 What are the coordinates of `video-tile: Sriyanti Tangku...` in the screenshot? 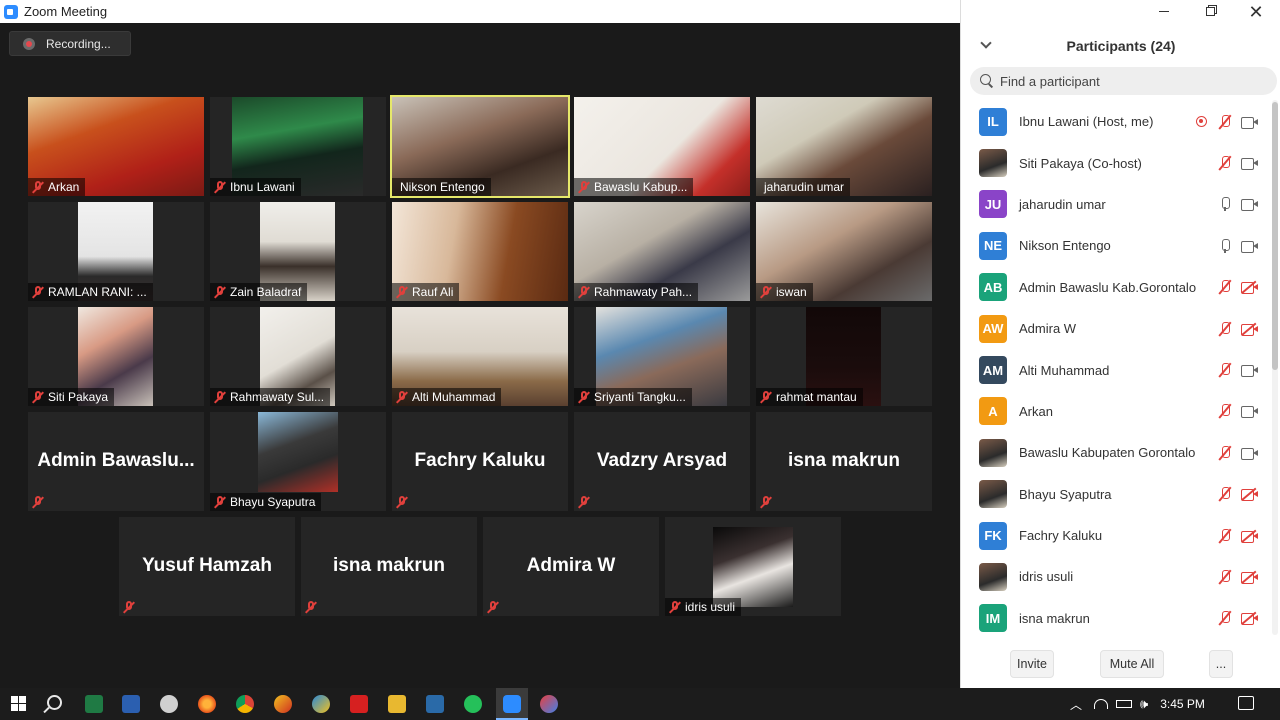 It's located at (662, 356).